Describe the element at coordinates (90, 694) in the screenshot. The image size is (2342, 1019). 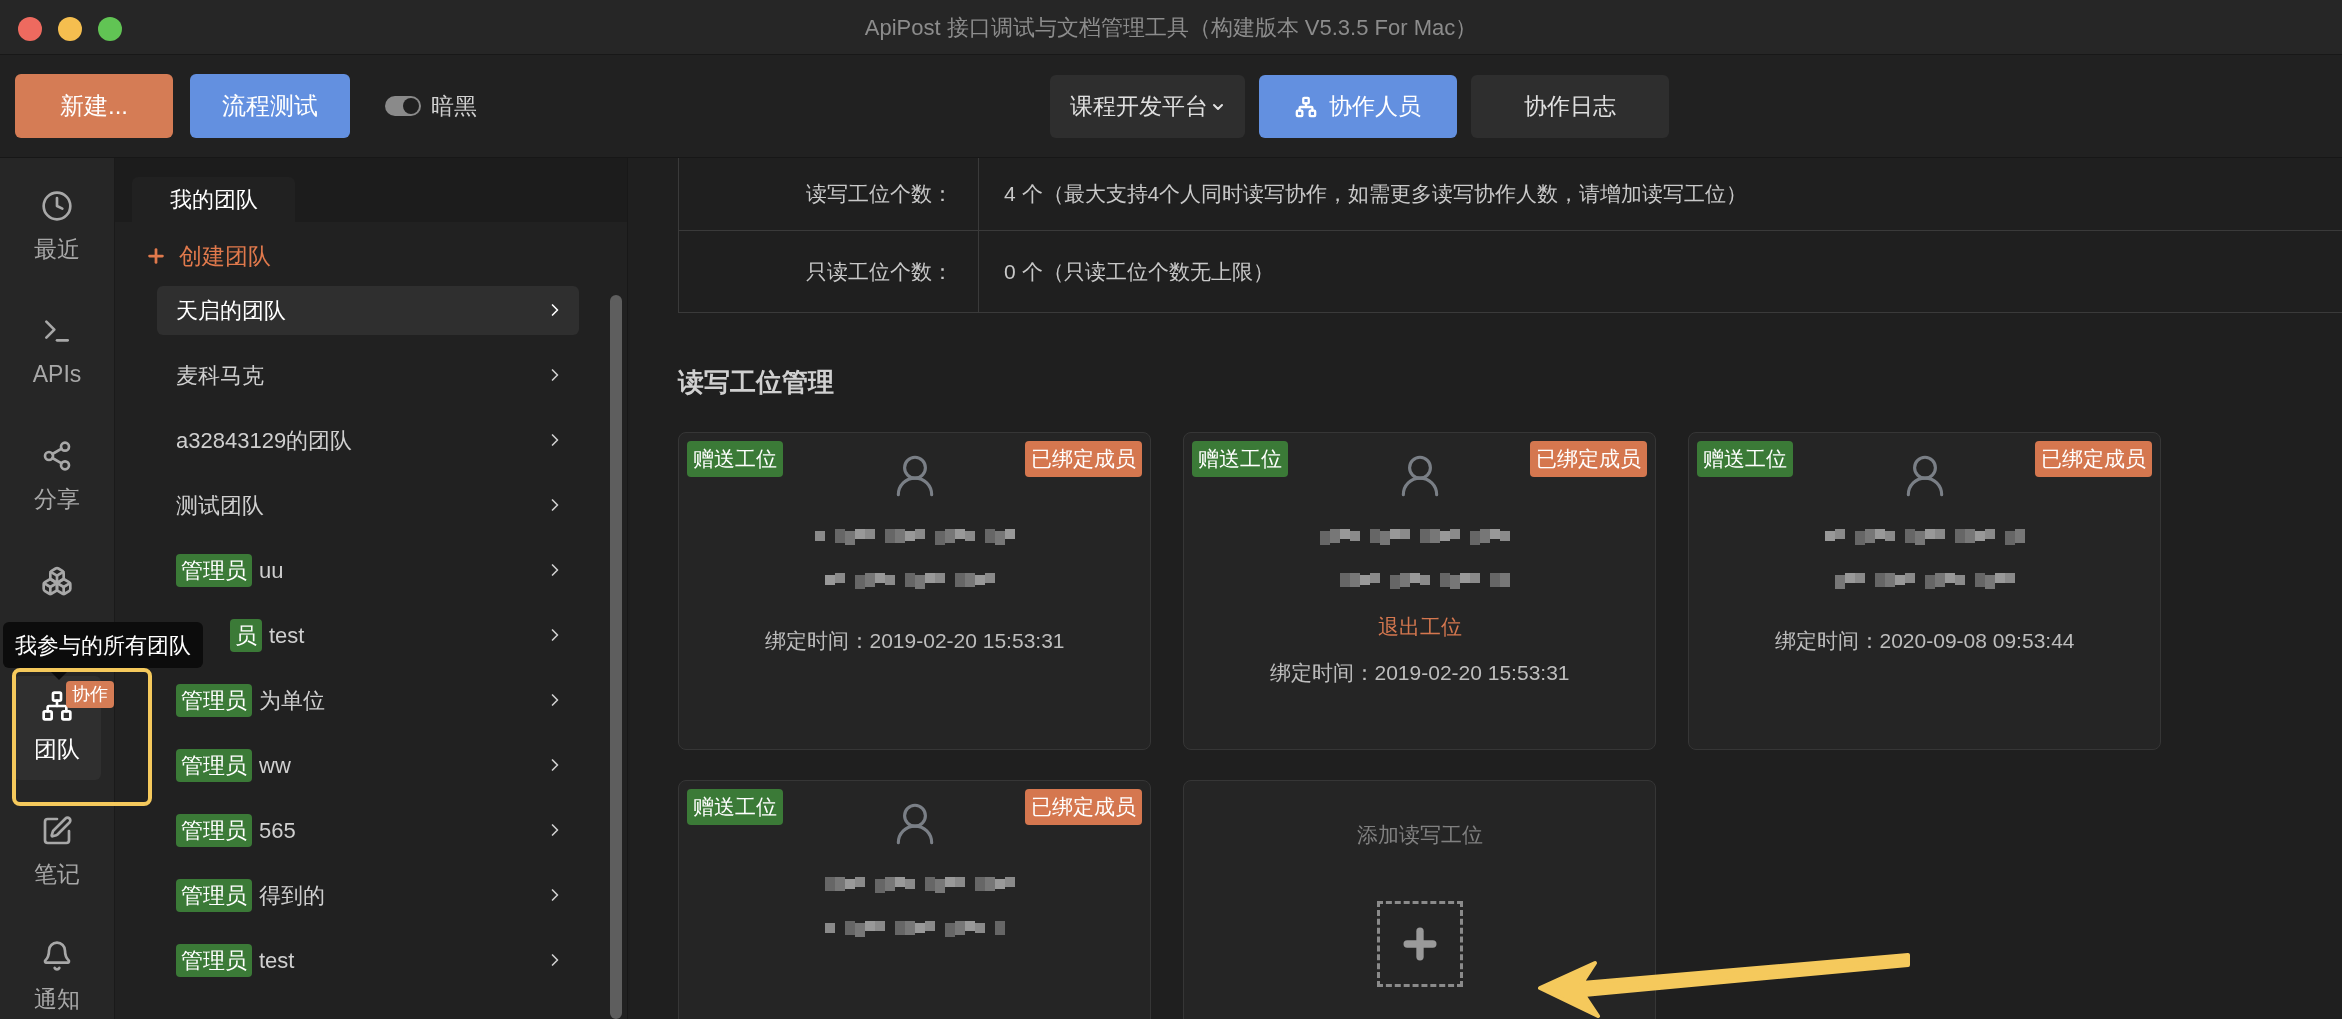
I see `collab-badge: 协作` at that location.